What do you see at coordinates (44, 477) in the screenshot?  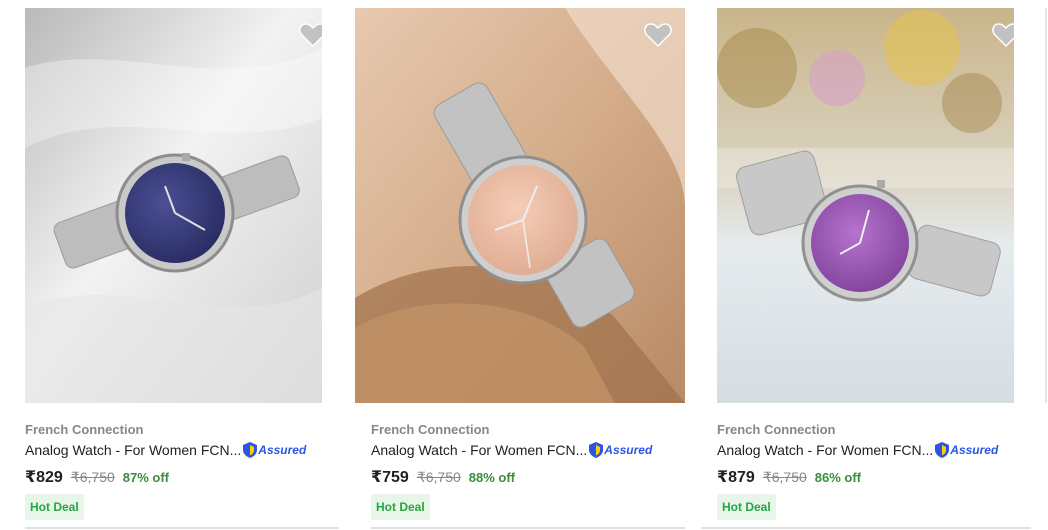 I see `selling-price: ₹829` at bounding box center [44, 477].